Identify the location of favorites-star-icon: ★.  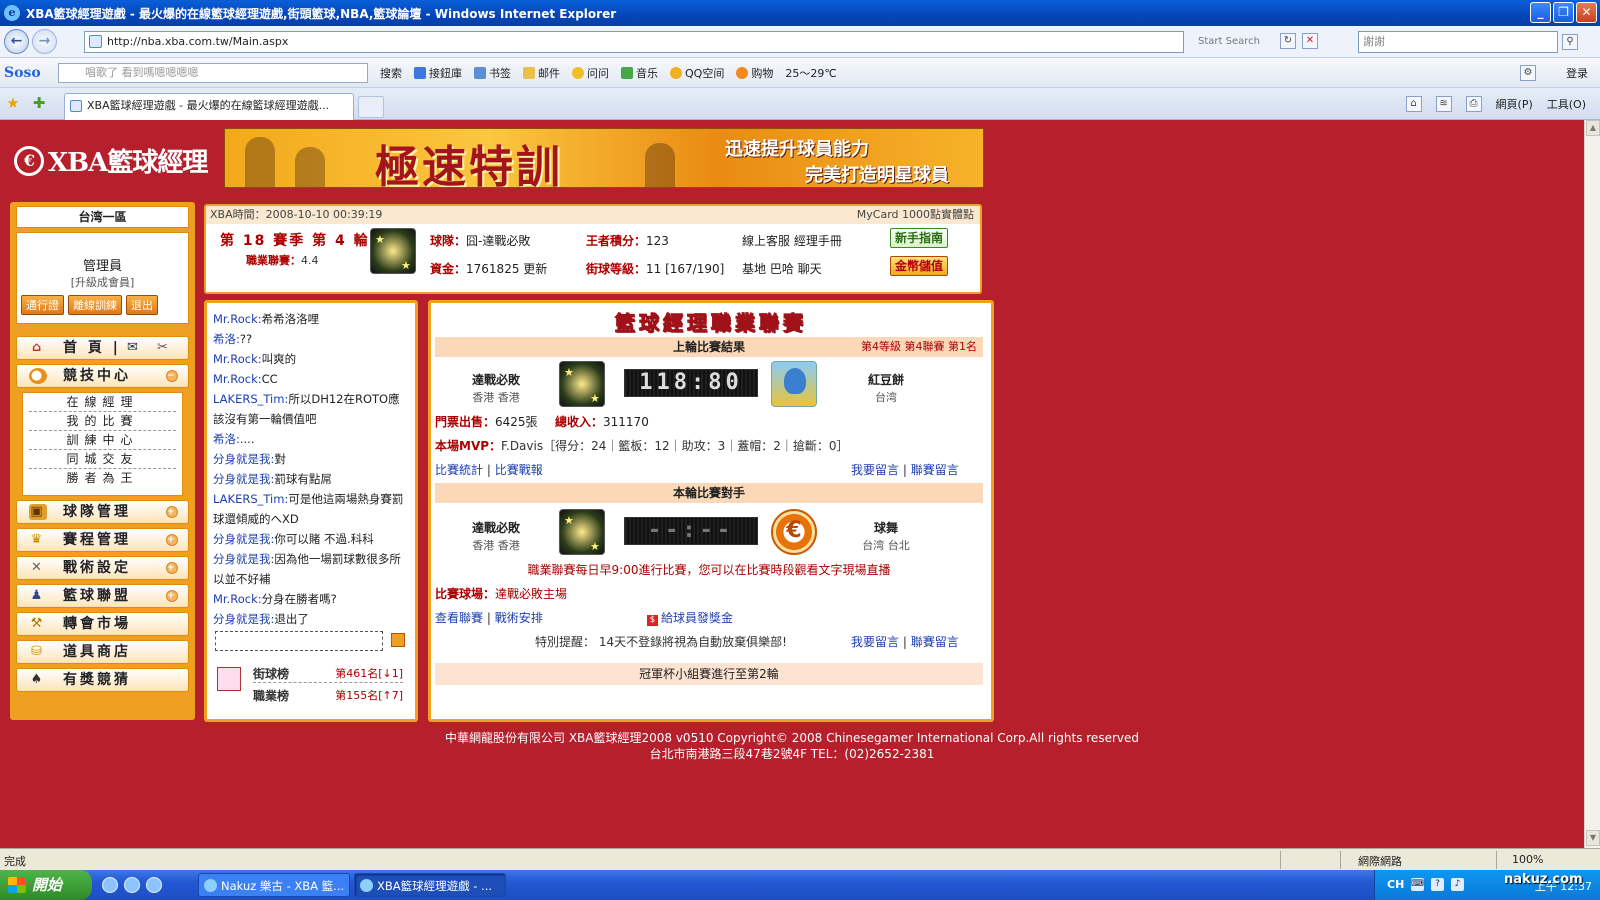
(13, 103).